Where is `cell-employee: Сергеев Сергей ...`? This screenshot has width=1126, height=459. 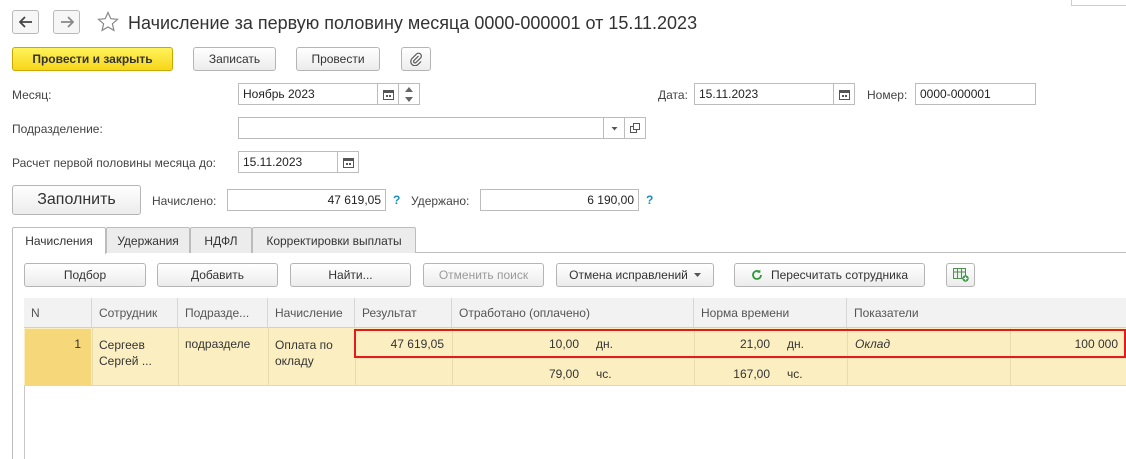 cell-employee: Сергеев Сергей ... is located at coordinates (125, 353).